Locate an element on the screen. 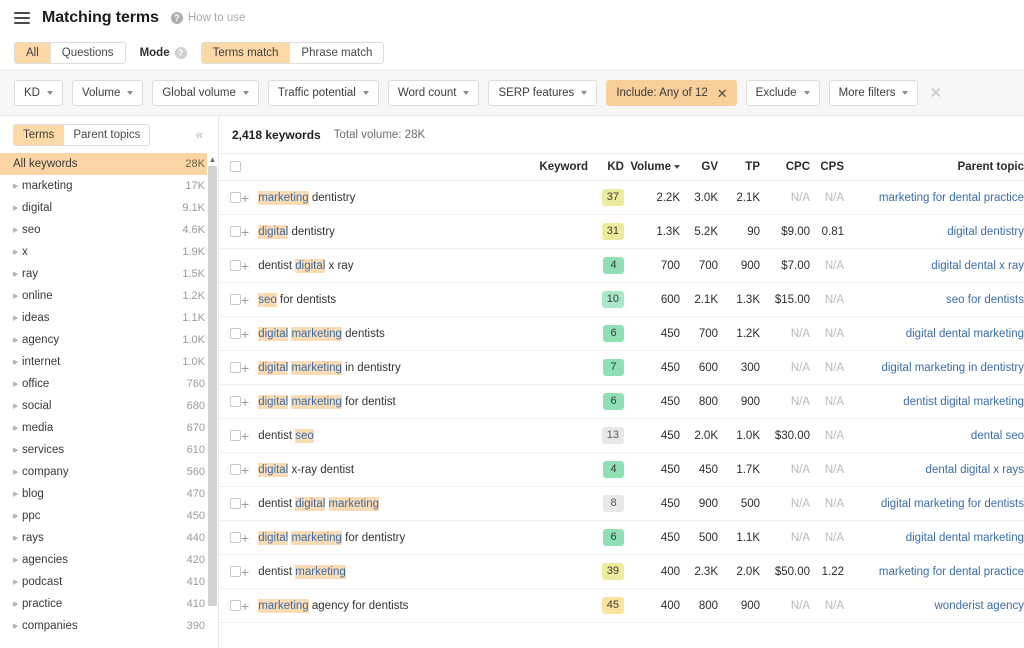 The width and height of the screenshot is (1024, 648). collapse-sidebar-icon: « is located at coordinates (200, 134).